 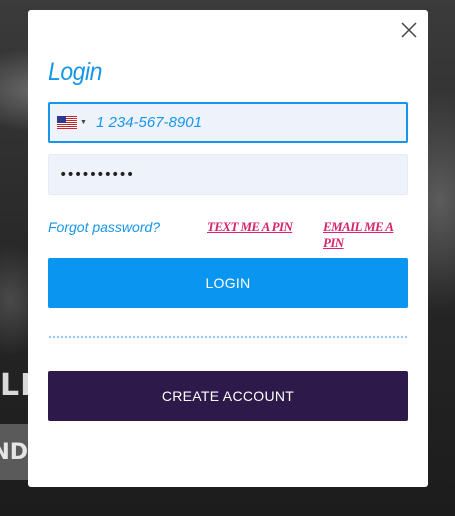 What do you see at coordinates (365, 235) in the screenshot?
I see `email-me-a-pin-link: EMAIL ME A PIN` at bounding box center [365, 235].